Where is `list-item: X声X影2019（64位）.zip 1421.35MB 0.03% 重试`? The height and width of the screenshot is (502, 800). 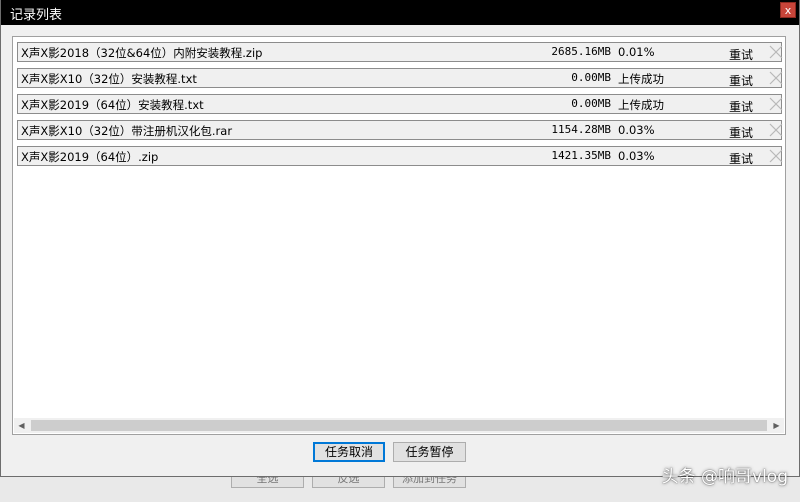 list-item: X声X影2019（64位）.zip 1421.35MB 0.03% 重试 is located at coordinates (400, 156).